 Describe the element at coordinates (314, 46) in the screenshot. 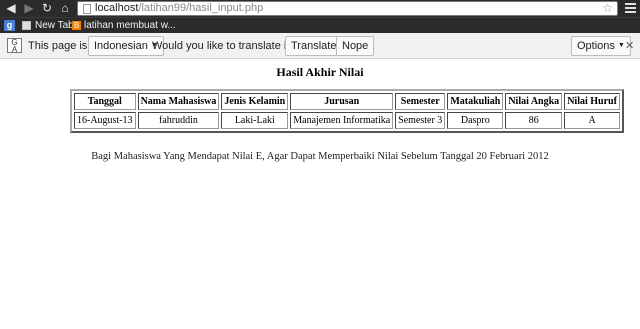

I see `translate-button: Translate` at that location.